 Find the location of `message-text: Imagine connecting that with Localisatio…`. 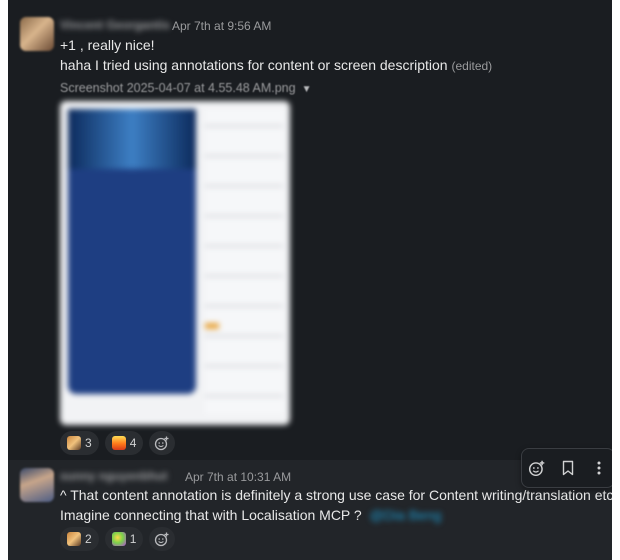

message-text: Imagine connecting that with Localisatio… is located at coordinates (250, 515).